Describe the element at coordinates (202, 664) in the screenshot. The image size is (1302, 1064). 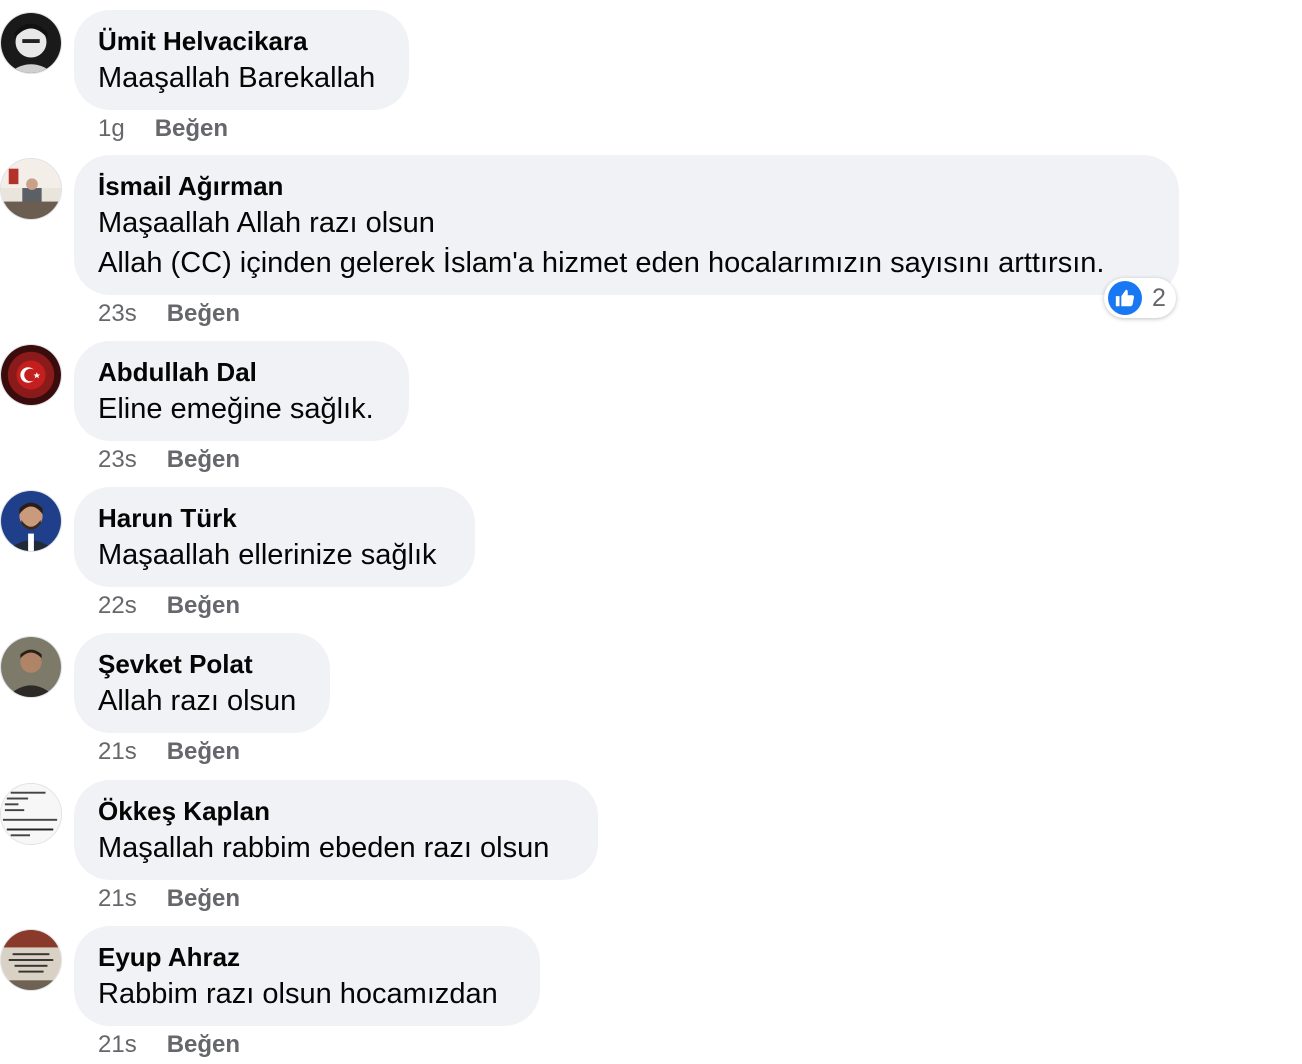
I see `comment-author: Şevket Polat` at that location.